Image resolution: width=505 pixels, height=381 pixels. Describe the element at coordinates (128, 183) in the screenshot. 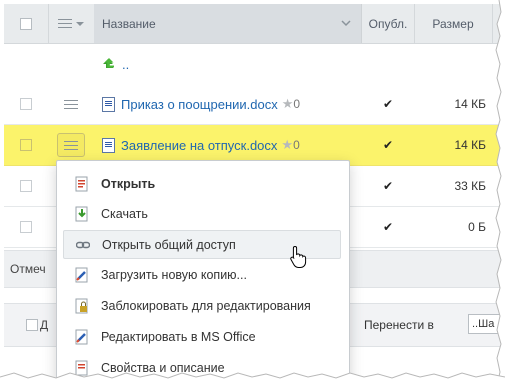

I see `menu-item-label: Открыть` at that location.